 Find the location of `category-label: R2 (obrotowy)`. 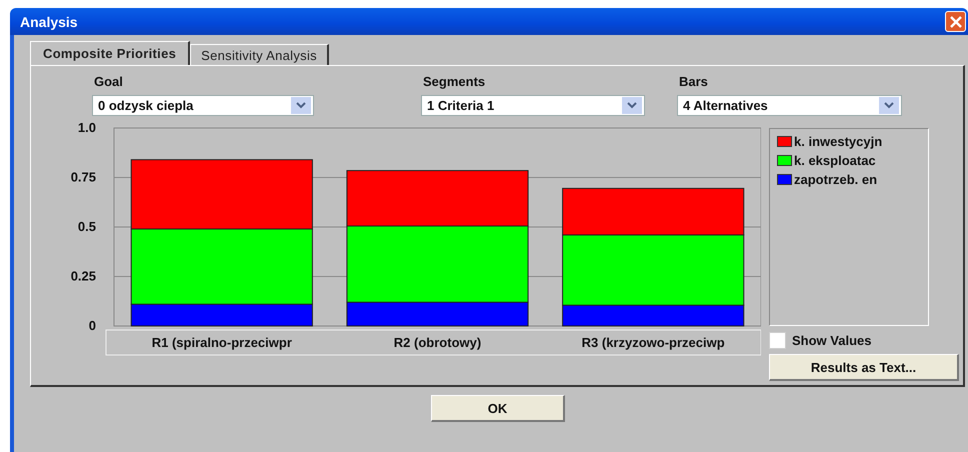

category-label: R2 (obrotowy) is located at coordinates (438, 342).